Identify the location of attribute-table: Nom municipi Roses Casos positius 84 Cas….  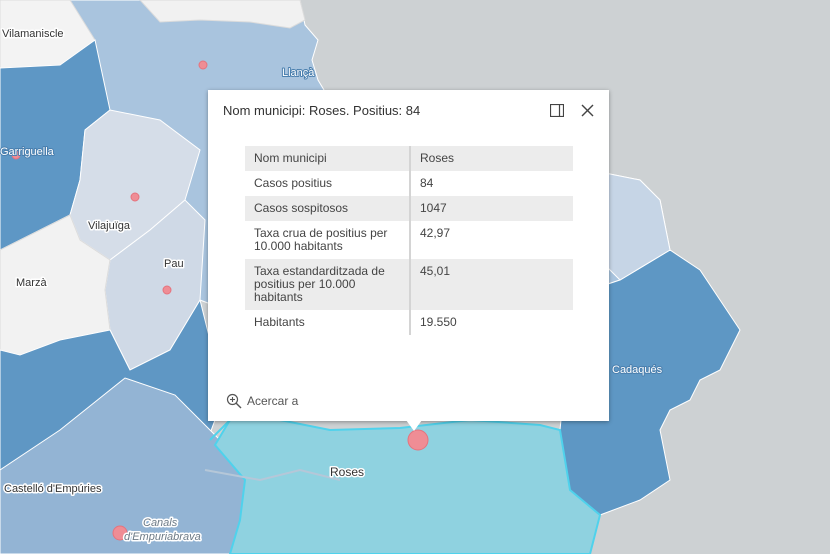
(409, 240).